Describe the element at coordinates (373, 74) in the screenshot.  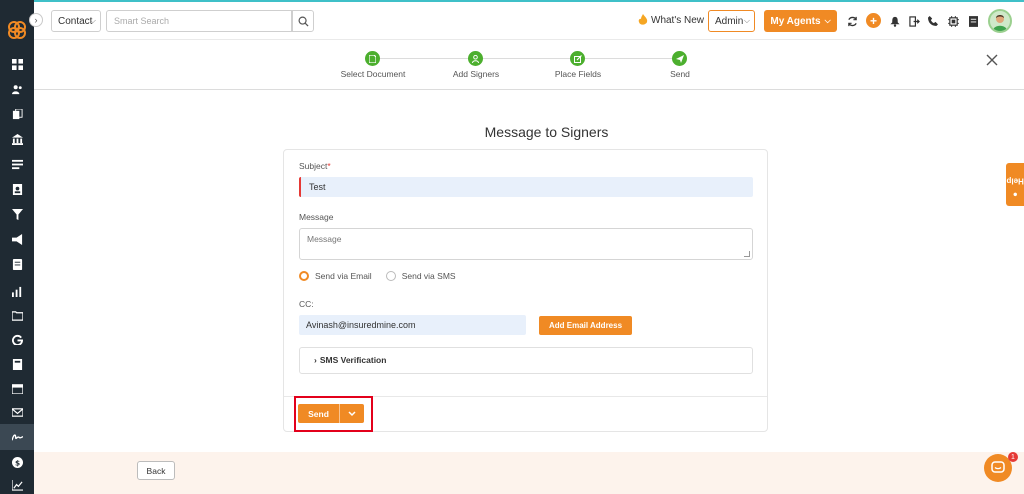
I see `step-label: Select Document` at that location.